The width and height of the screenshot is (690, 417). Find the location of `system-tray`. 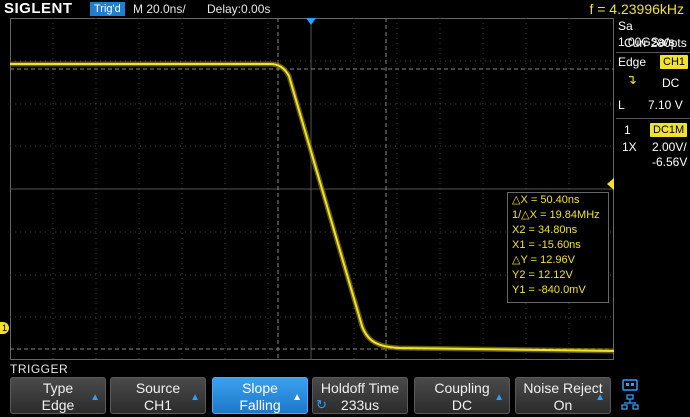

system-tray is located at coordinates (630, 395).